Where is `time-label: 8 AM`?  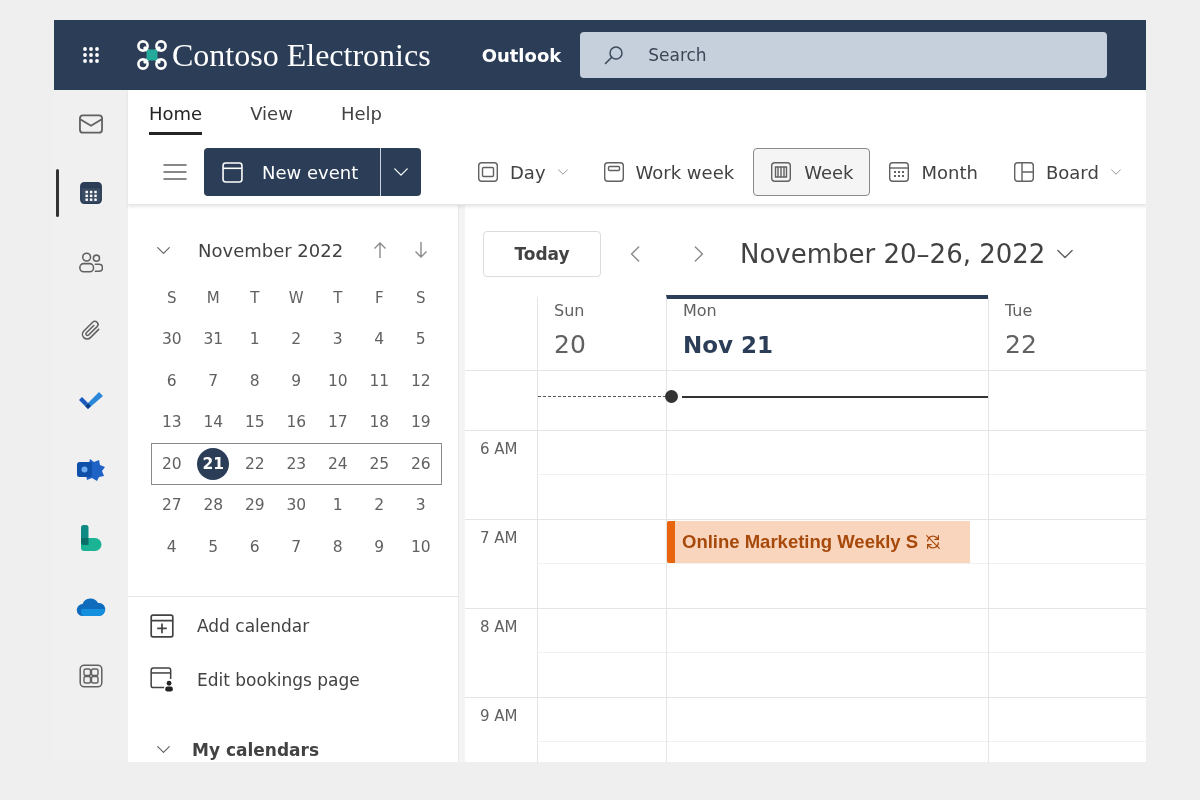
time-label: 8 AM is located at coordinates (499, 627).